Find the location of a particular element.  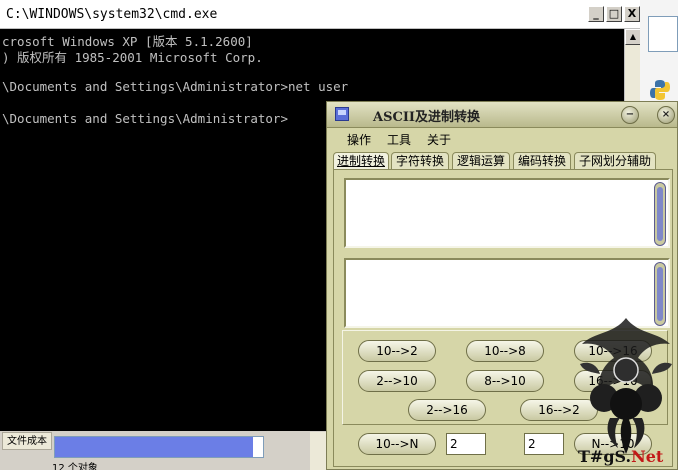

cmd-title-bar: C:\WINDOWS\system32\cmd.exe is located at coordinates (325, 14).